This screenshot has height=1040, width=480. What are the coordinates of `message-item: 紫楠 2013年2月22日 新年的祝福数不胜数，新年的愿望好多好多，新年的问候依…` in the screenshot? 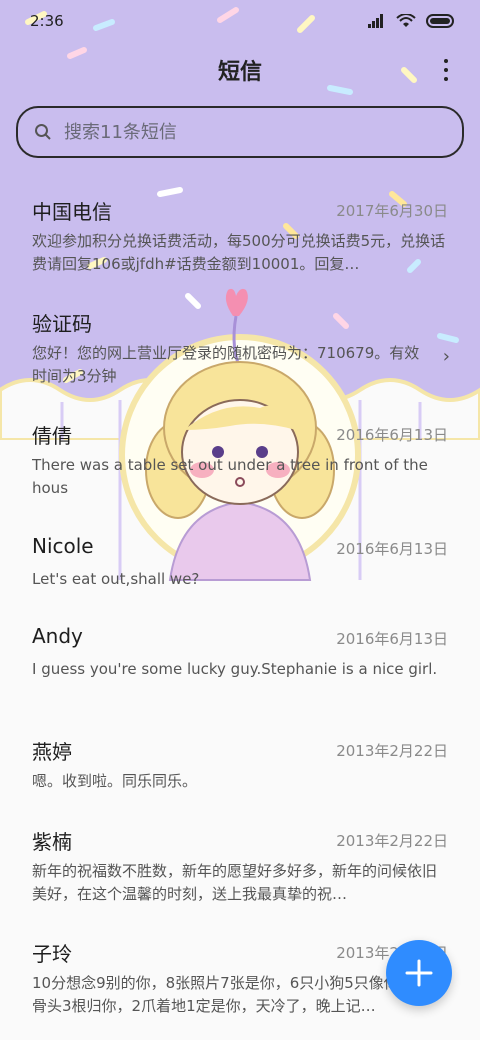 It's located at (240, 876).